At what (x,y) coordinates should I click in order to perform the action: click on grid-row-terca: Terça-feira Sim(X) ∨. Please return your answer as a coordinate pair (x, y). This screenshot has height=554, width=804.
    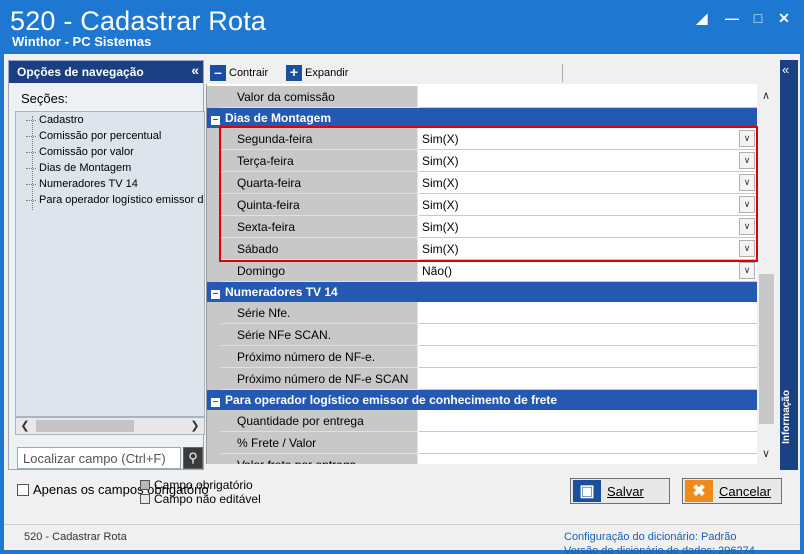
    Looking at the image, I should click on (482, 161).